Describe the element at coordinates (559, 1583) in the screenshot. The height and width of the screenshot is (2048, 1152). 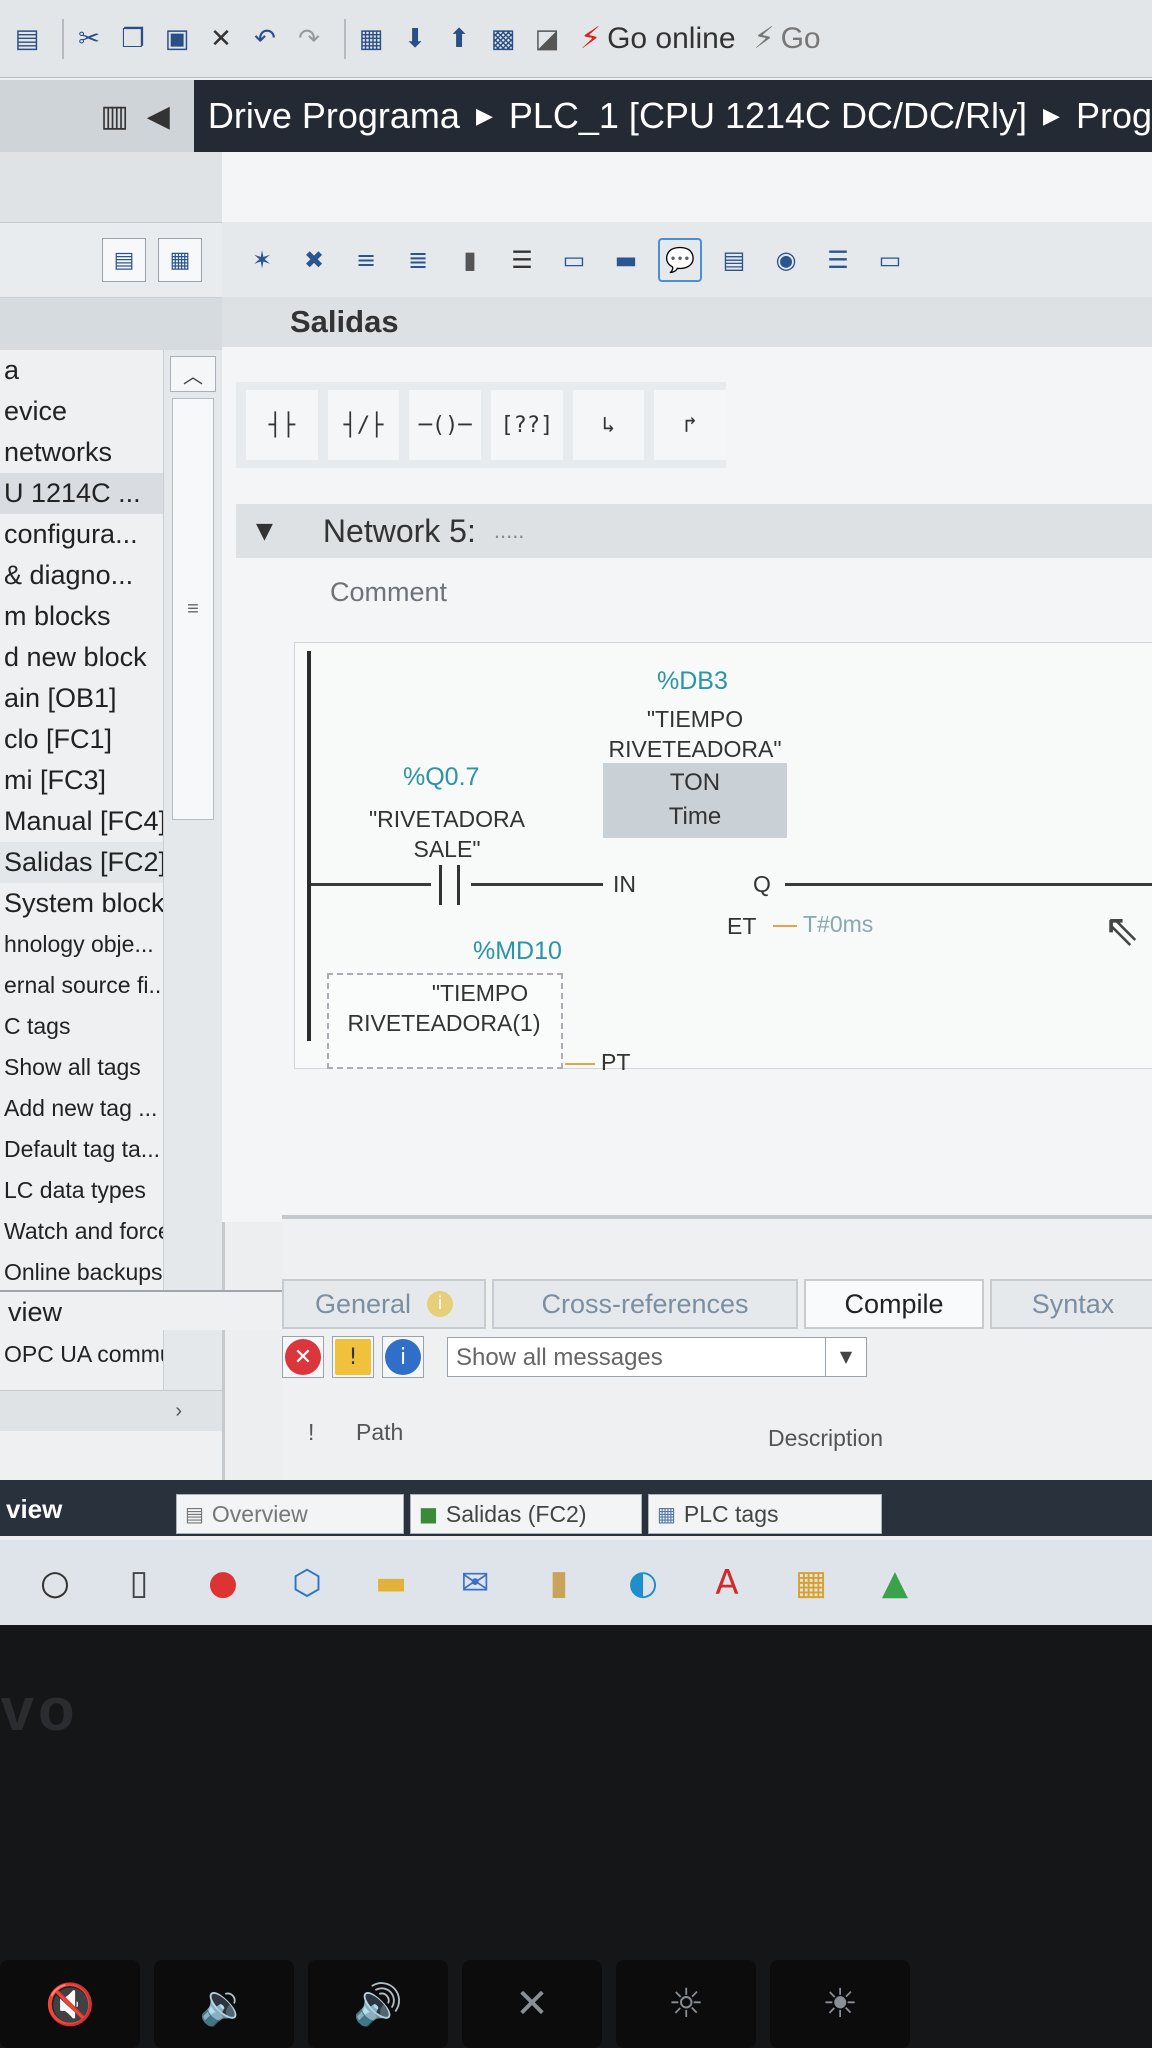
I see `tia-portal-icon: ▮` at that location.